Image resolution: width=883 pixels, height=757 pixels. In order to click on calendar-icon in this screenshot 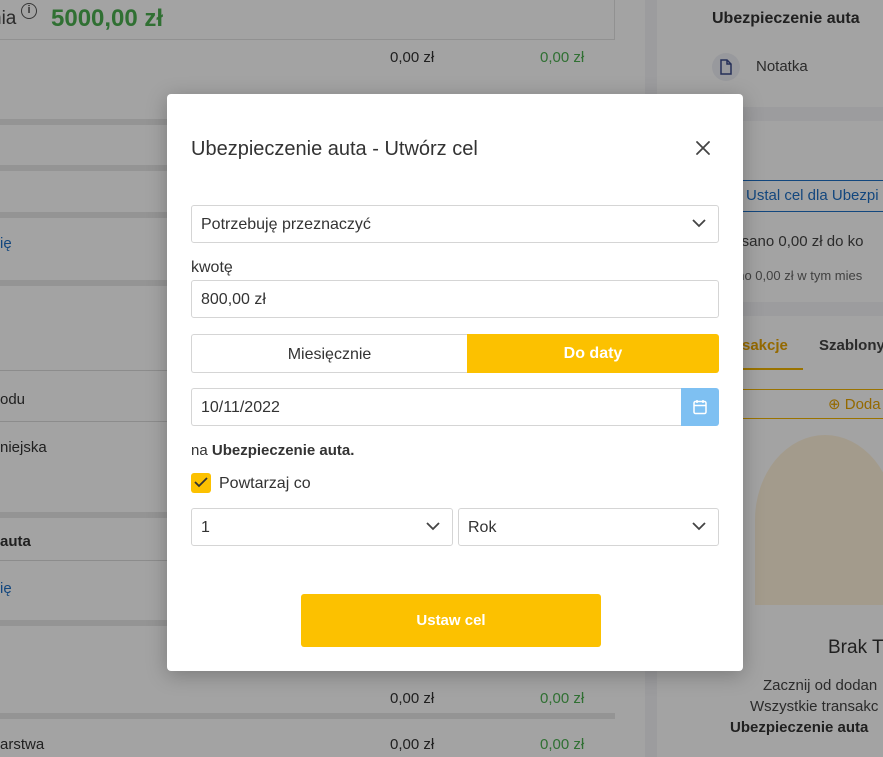, I will do `click(700, 407)`.